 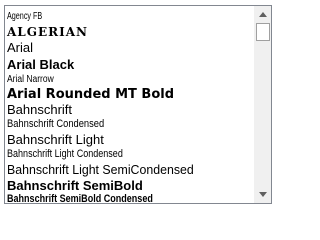 What do you see at coordinates (55, 124) in the screenshot?
I see `font-item-bahnschrift-condensed: Bahnschrift Condensed` at bounding box center [55, 124].